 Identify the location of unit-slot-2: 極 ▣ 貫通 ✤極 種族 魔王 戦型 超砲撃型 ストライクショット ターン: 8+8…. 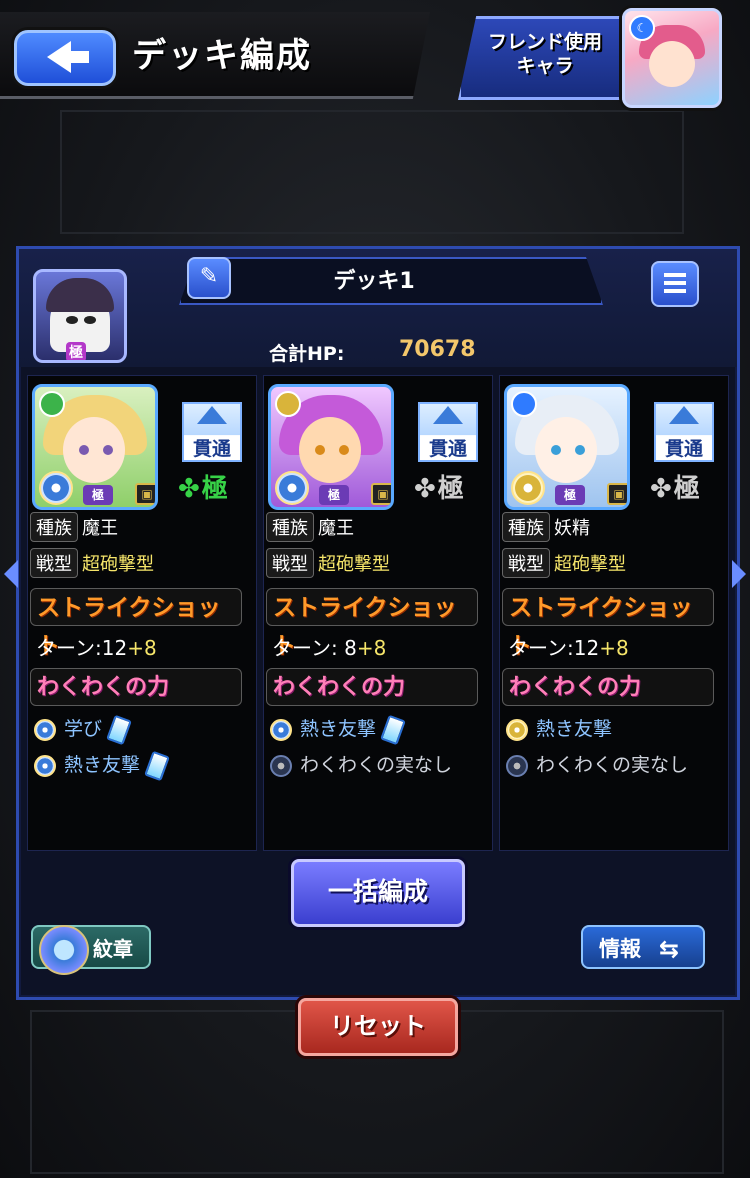
(378, 613).